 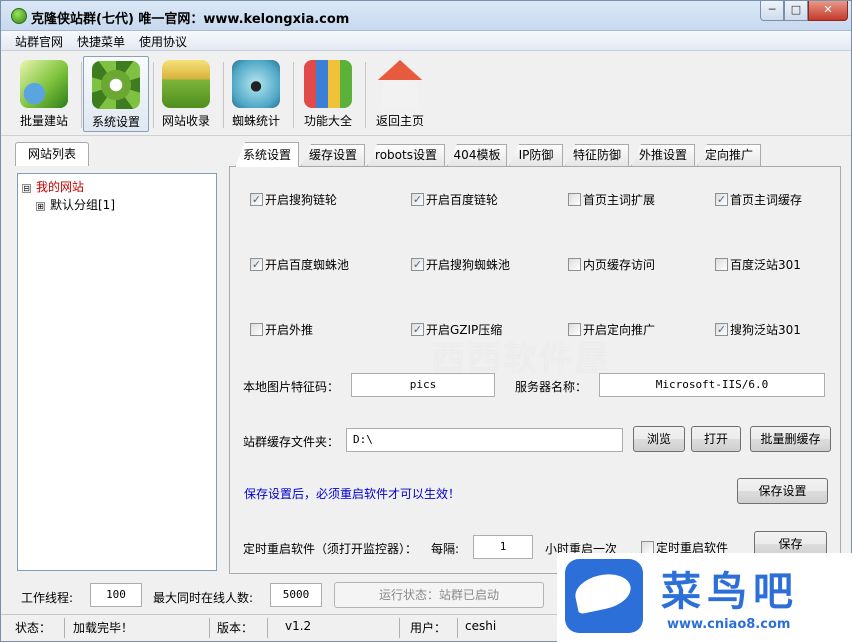 What do you see at coordinates (296, 595) in the screenshot?
I see `max-online-input: 5000` at bounding box center [296, 595].